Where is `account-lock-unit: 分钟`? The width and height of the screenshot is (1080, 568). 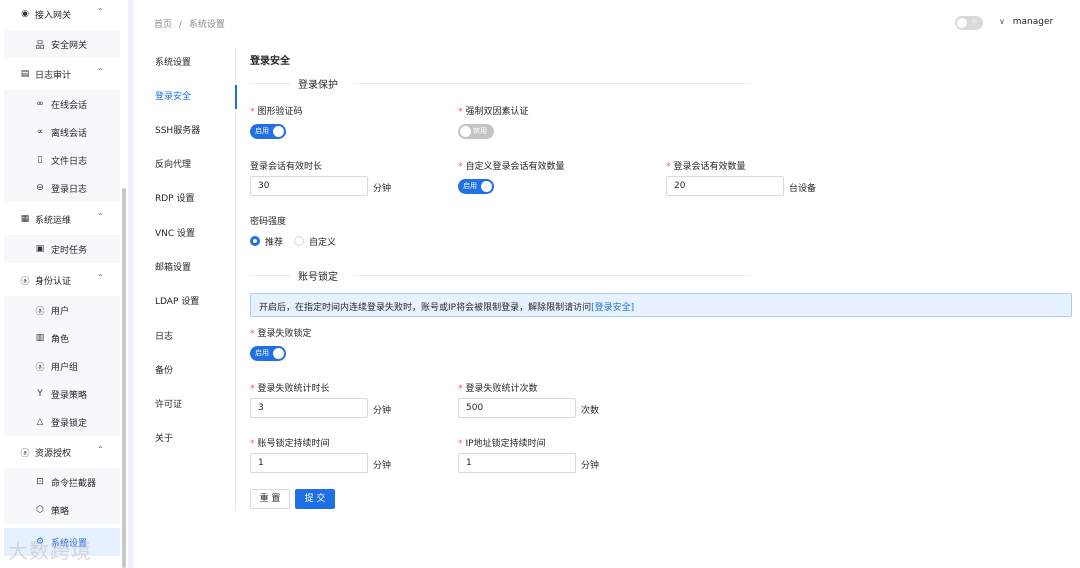
account-lock-unit: 分钟 is located at coordinates (382, 466).